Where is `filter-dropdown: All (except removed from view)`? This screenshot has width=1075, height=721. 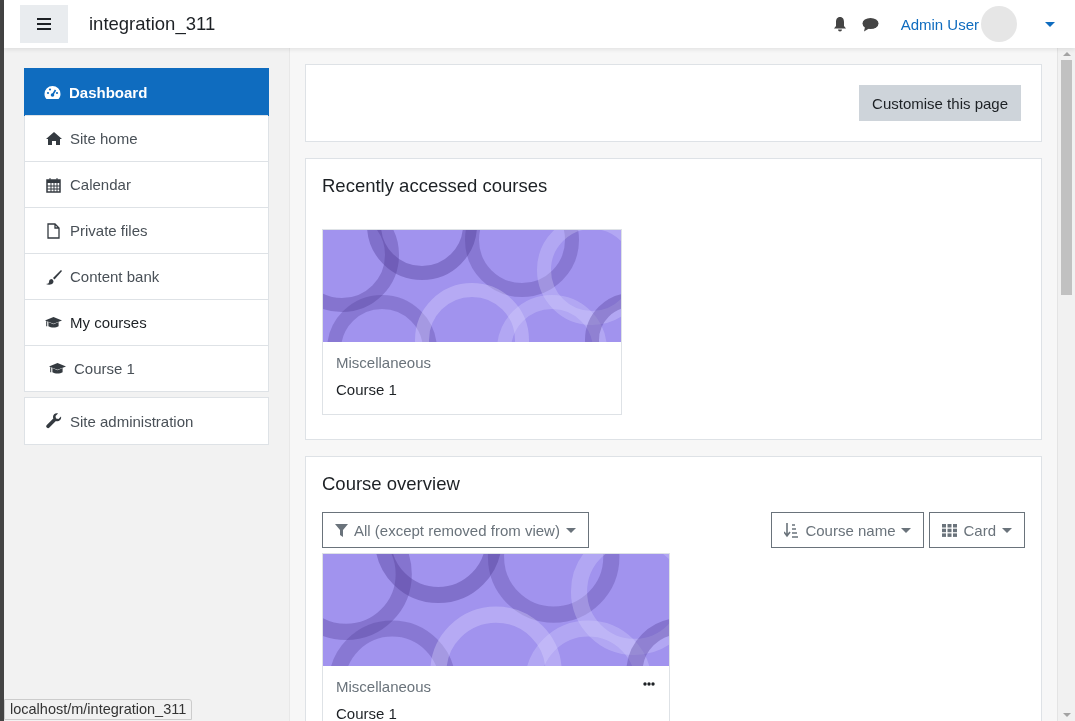
filter-dropdown: All (except removed from view) is located at coordinates (455, 530).